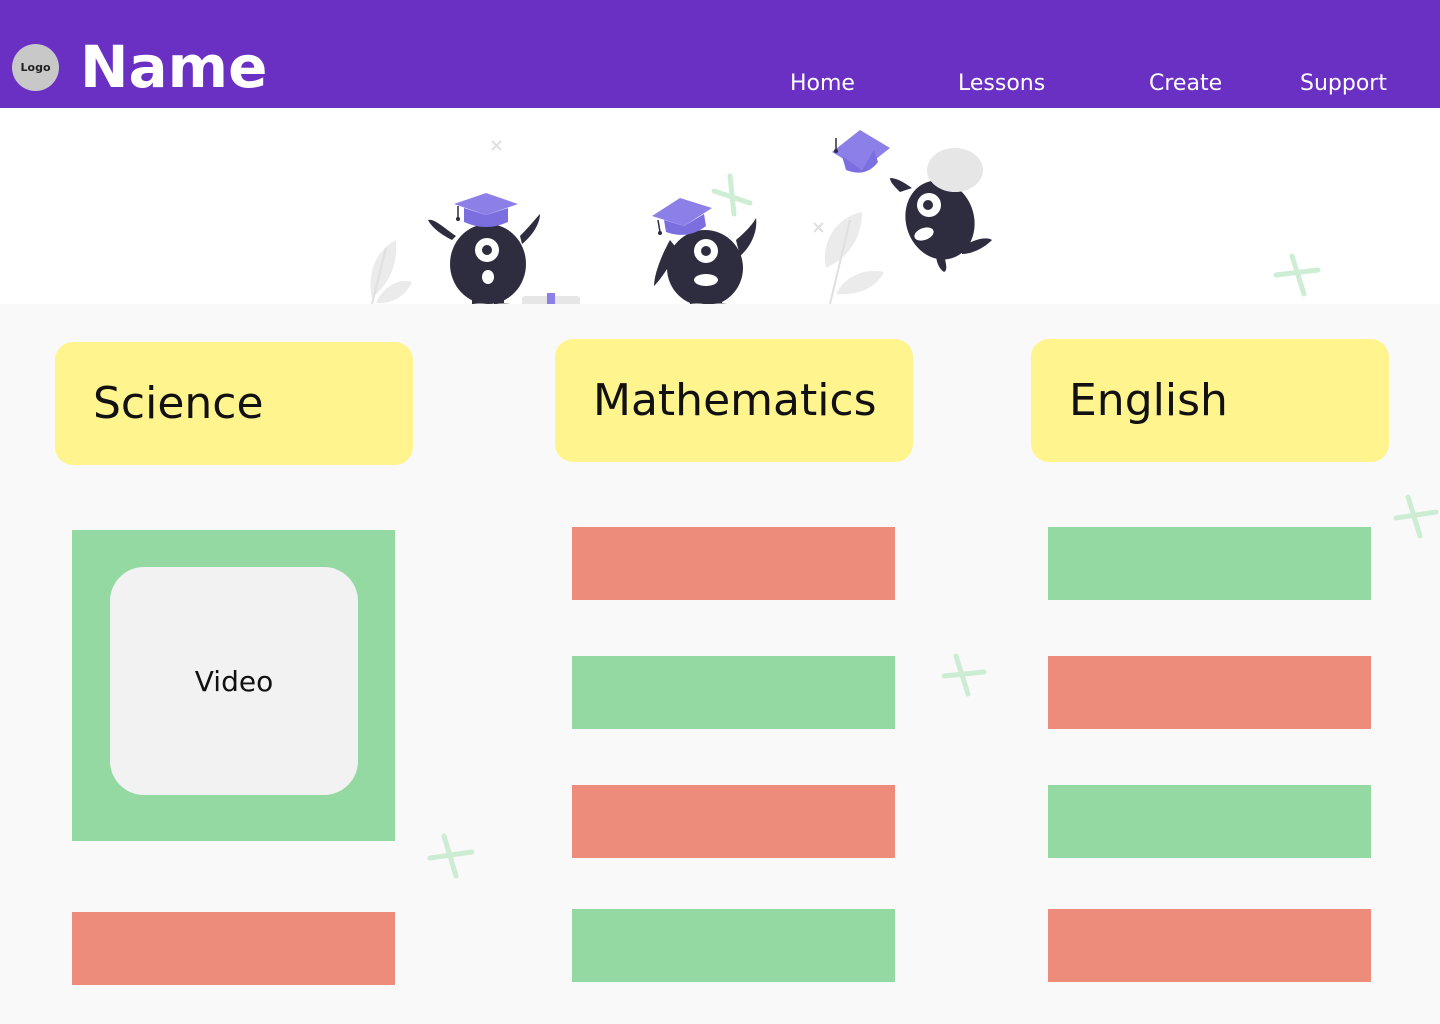 This screenshot has height=1024, width=1440. I want to click on nav-home: Home, so click(822, 84).